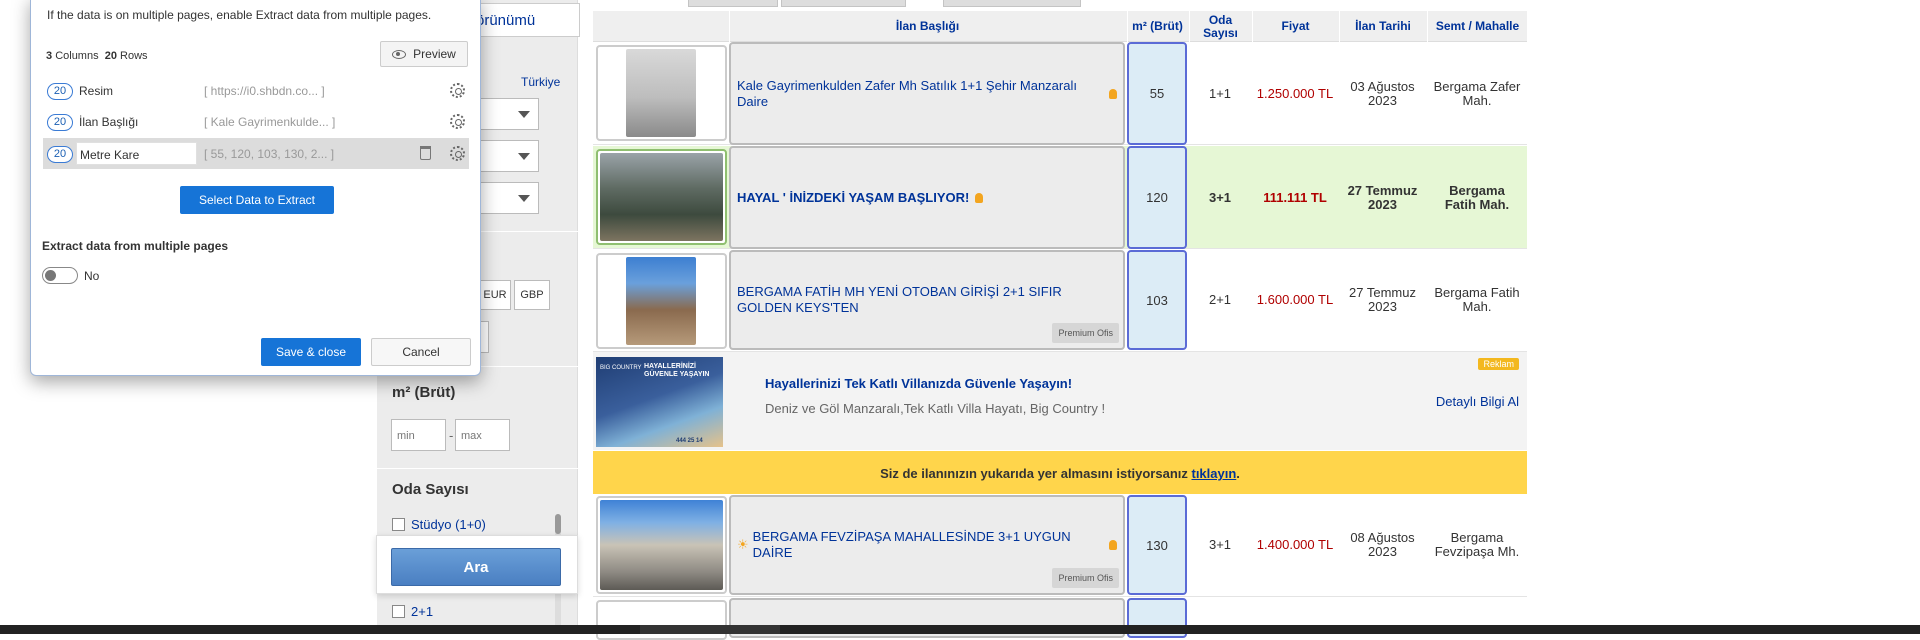 Image resolution: width=1920 pixels, height=640 pixels. What do you see at coordinates (495, 295) in the screenshot?
I see `currency-eur-button: EUR` at bounding box center [495, 295].